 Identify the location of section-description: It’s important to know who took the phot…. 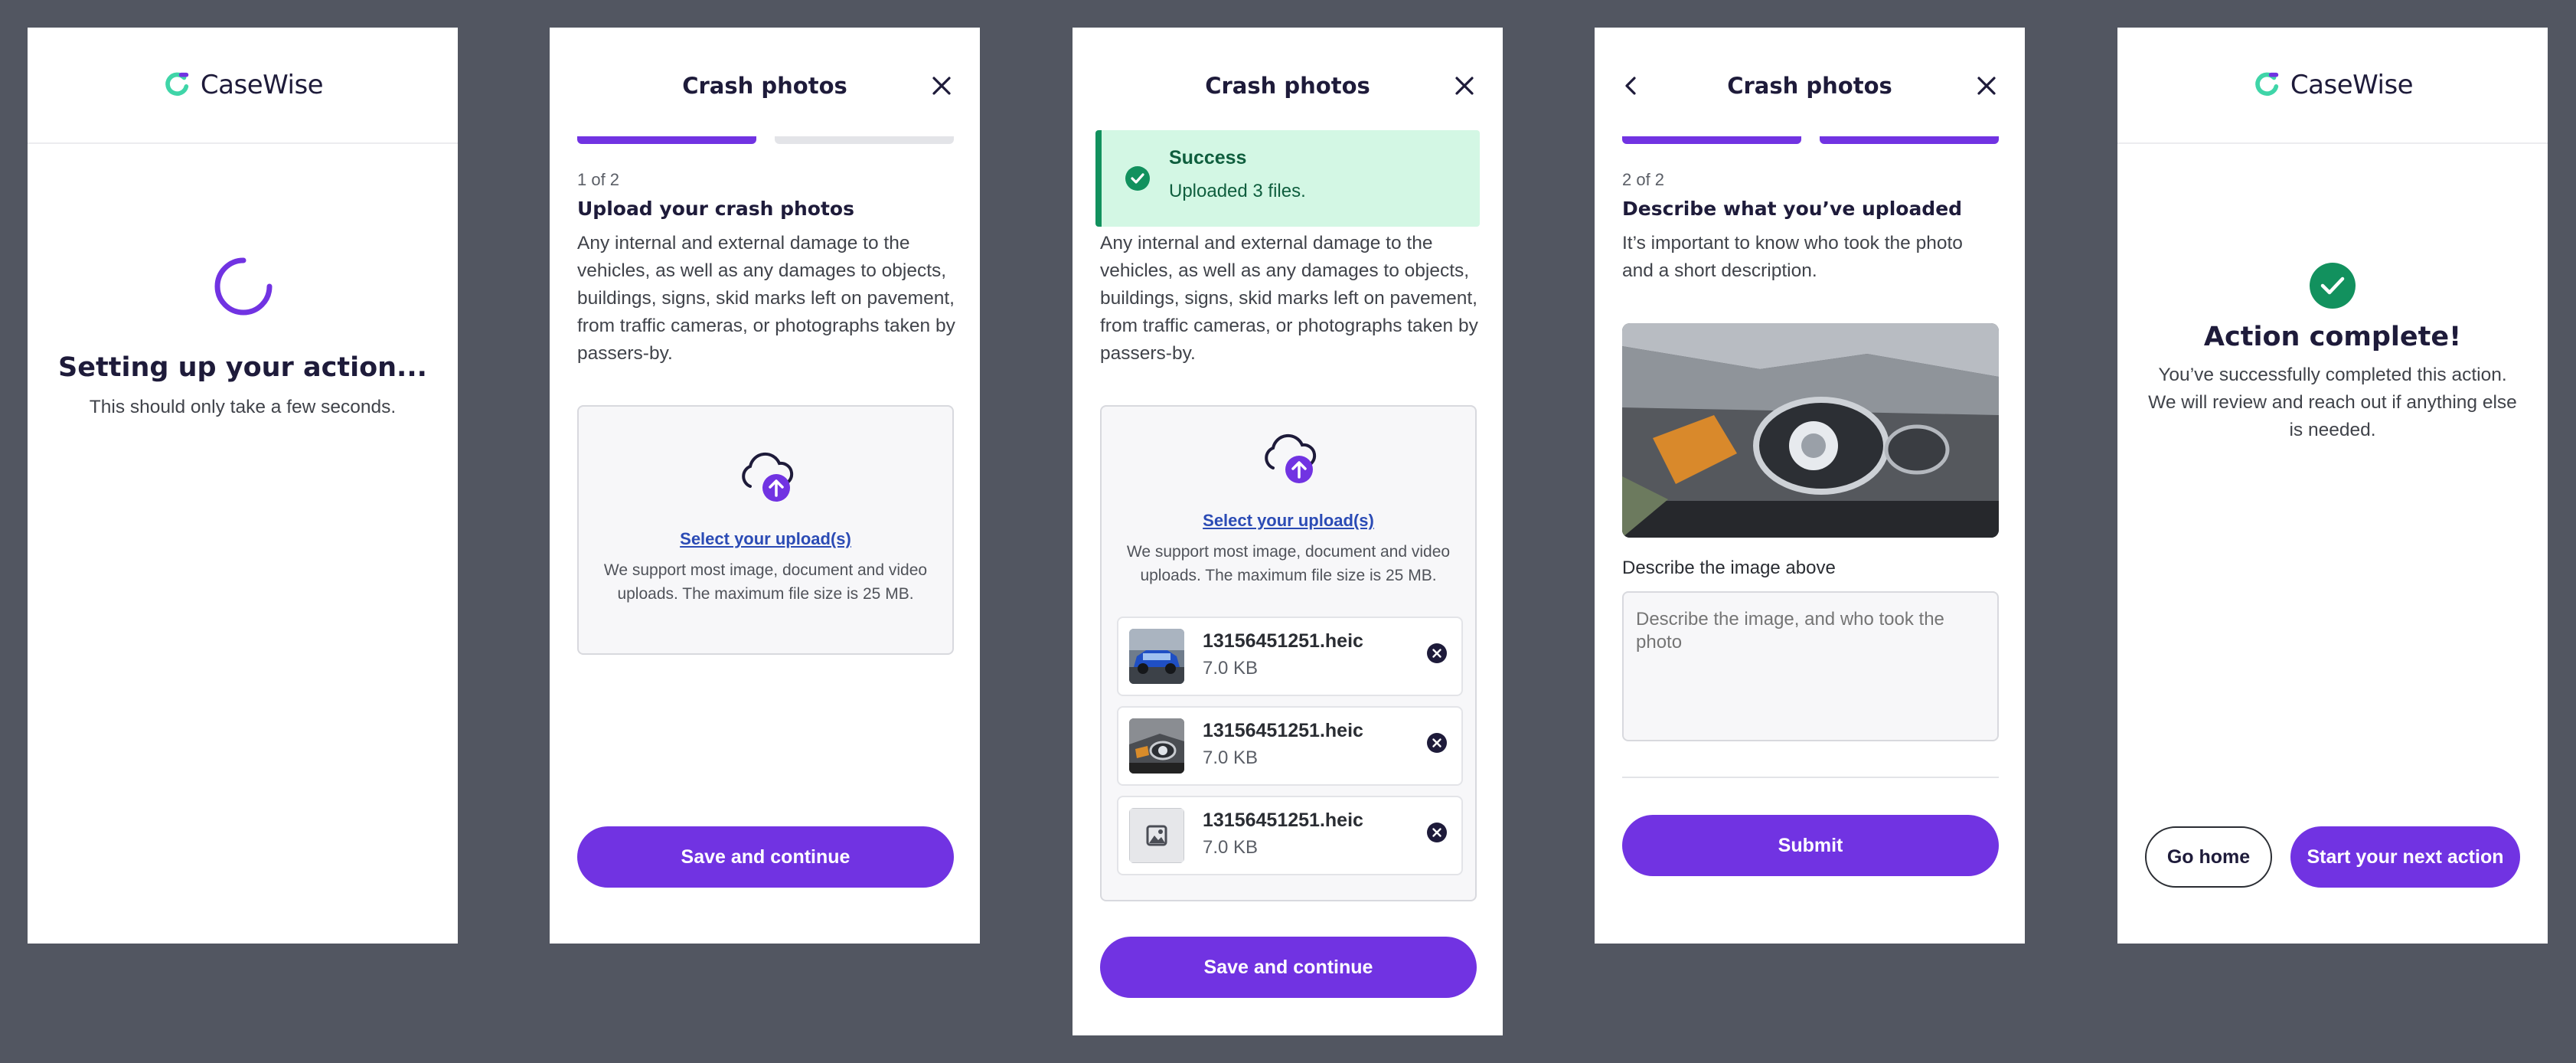
(1792, 257).